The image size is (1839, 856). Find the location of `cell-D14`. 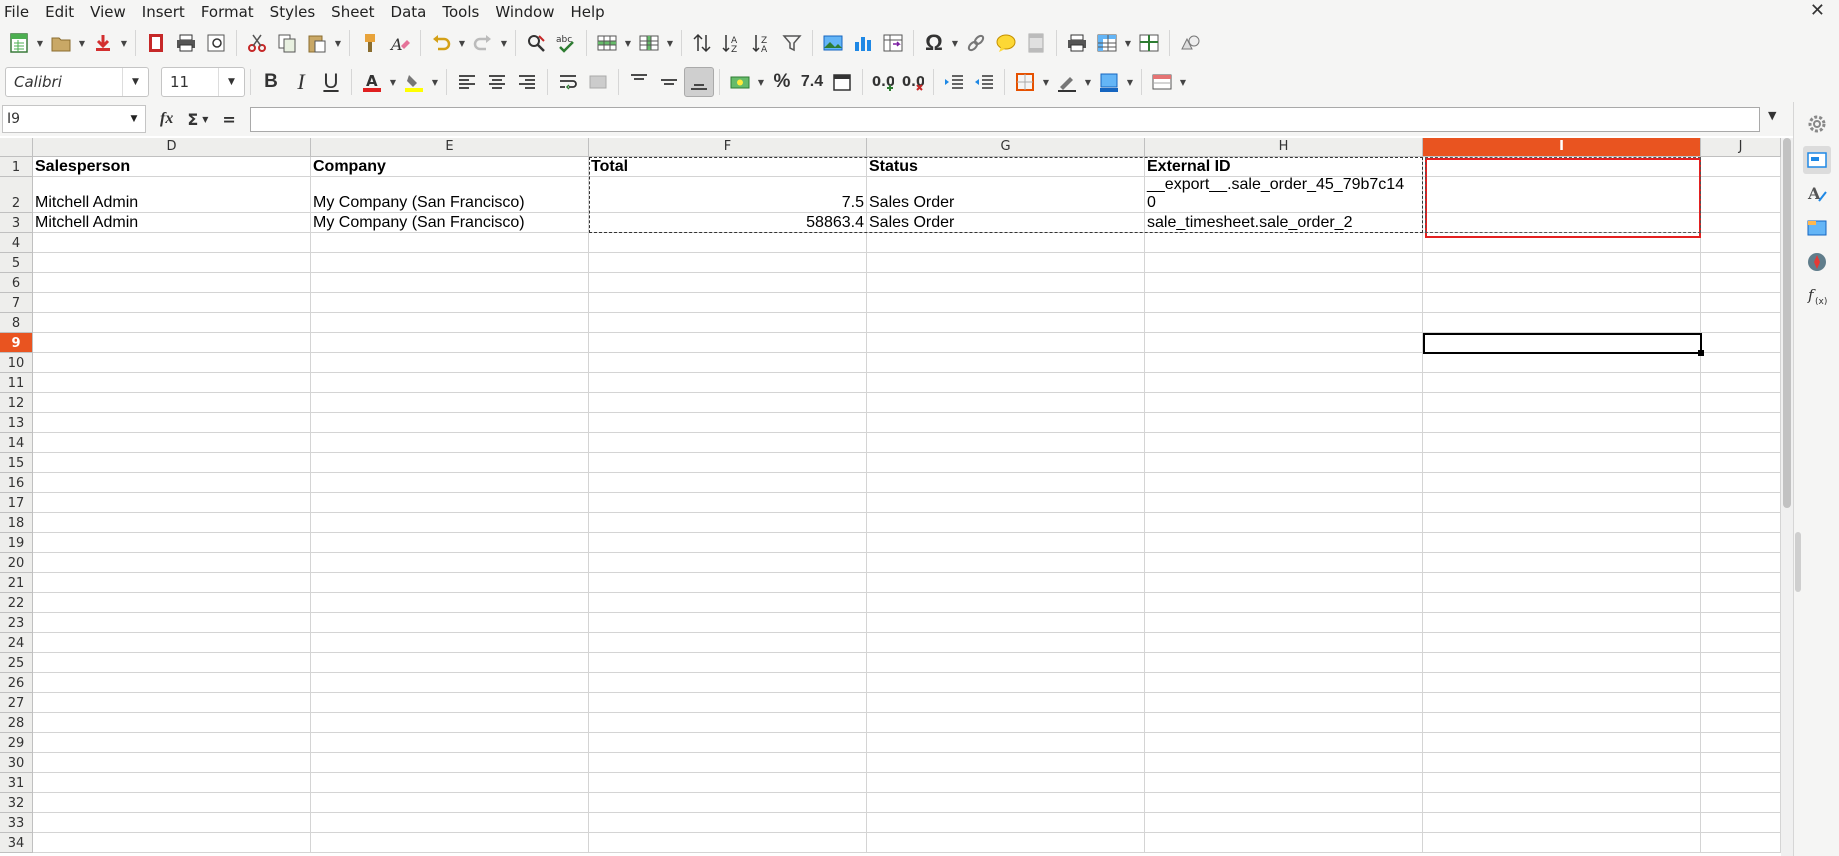

cell-D14 is located at coordinates (172, 443).